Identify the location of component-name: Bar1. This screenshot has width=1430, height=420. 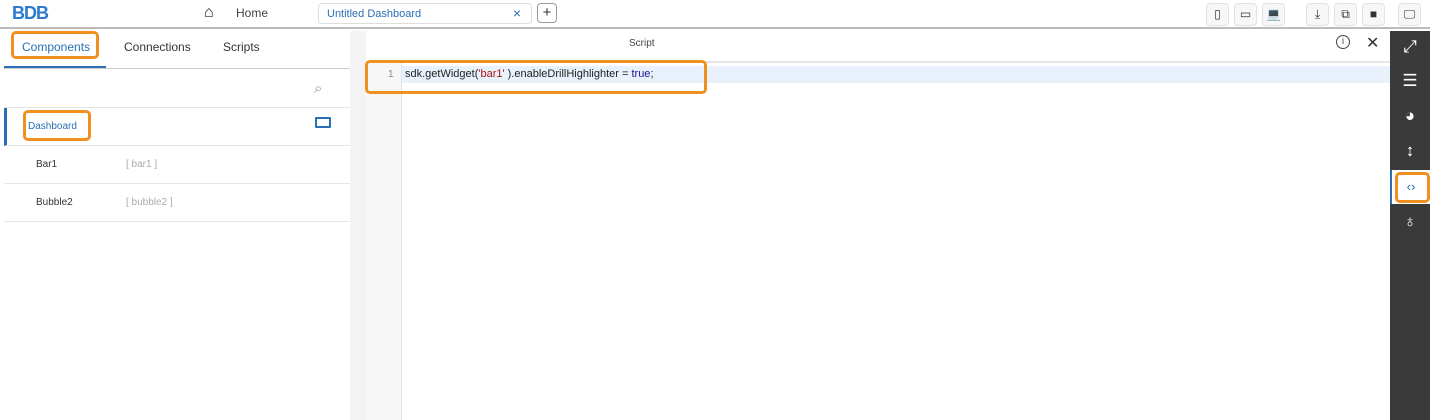
(47, 164).